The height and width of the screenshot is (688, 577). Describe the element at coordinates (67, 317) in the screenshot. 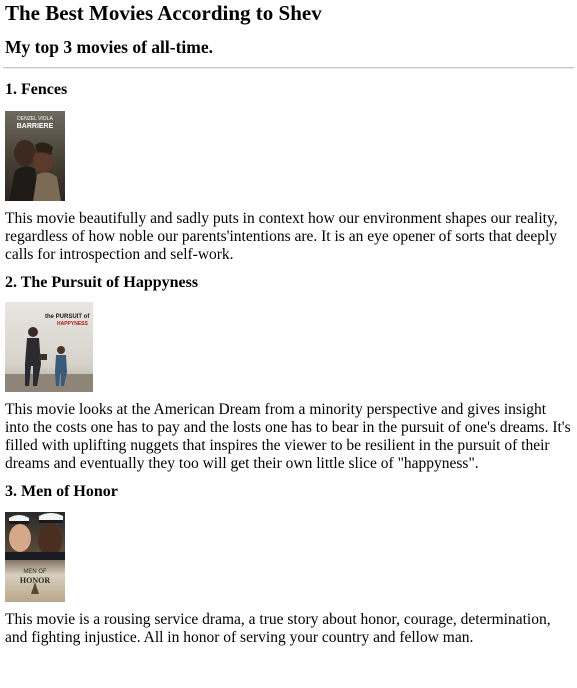

I see `poster-title-line1: the PURSUIT of` at that location.